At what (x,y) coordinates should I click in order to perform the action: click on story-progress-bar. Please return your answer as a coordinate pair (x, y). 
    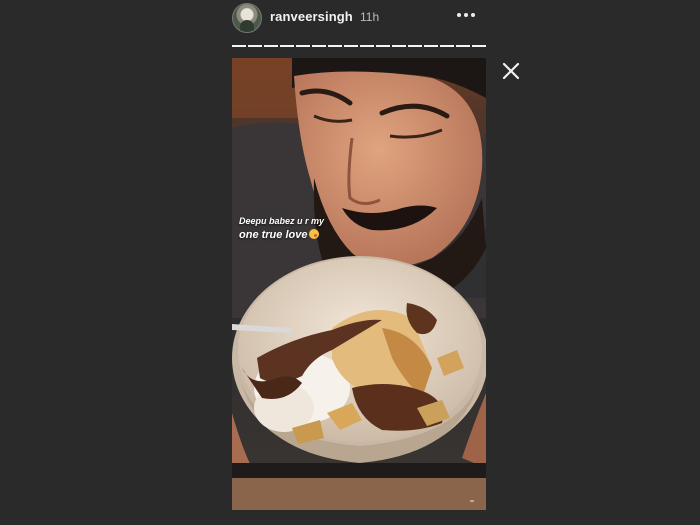
    Looking at the image, I should click on (359, 46).